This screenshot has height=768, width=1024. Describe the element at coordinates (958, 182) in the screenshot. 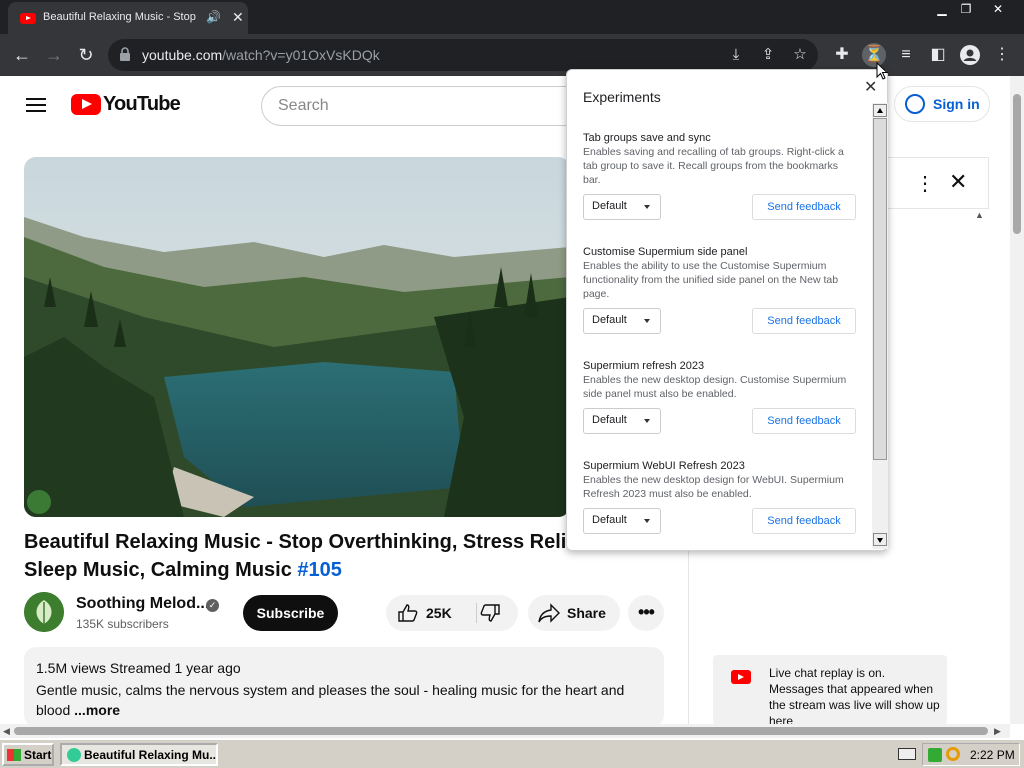

I see `chat-close-icon: ✕` at that location.